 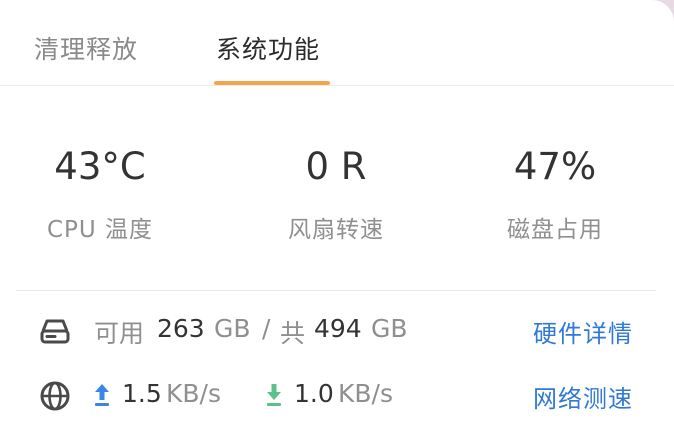 I want to click on hardware-details-link: 硬件详情, so click(x=583, y=331).